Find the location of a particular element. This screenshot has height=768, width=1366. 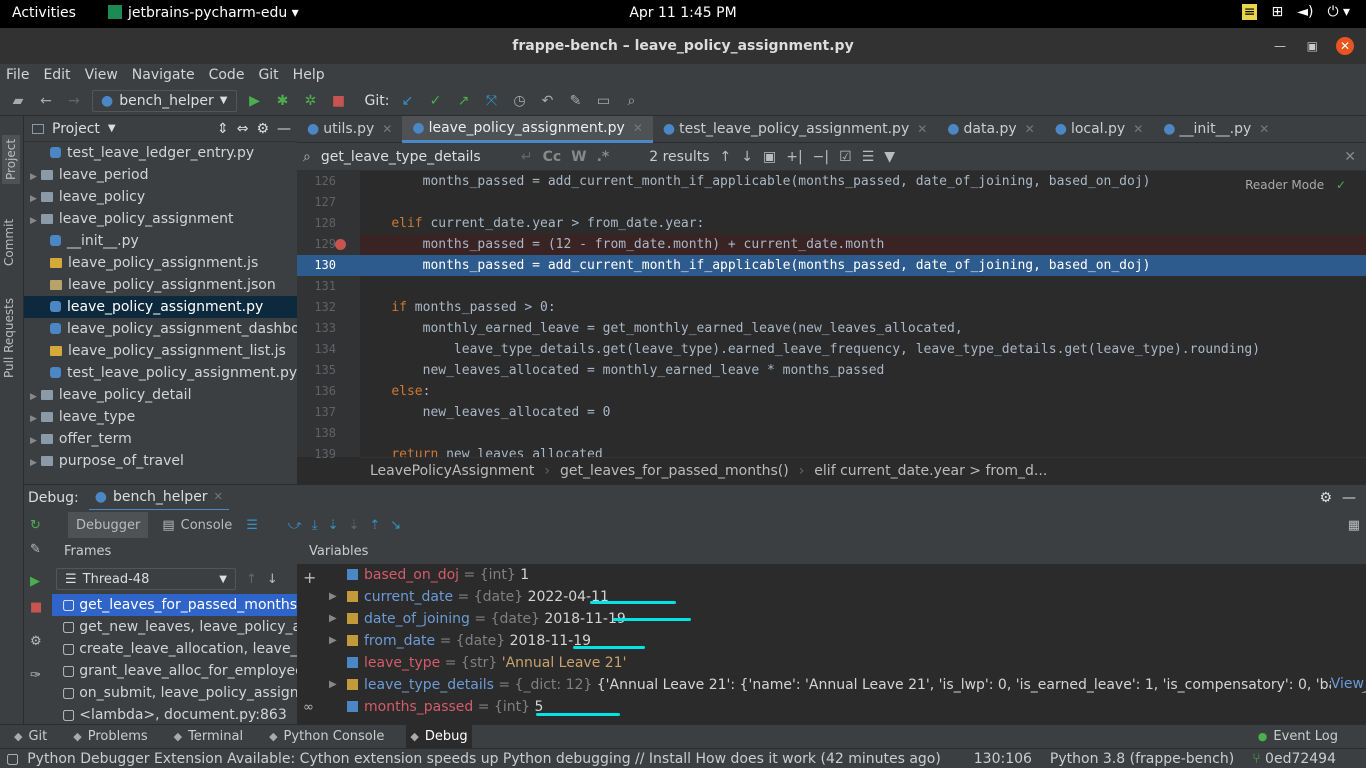

bottom-tab: ◆ Problems is located at coordinates (110, 737).